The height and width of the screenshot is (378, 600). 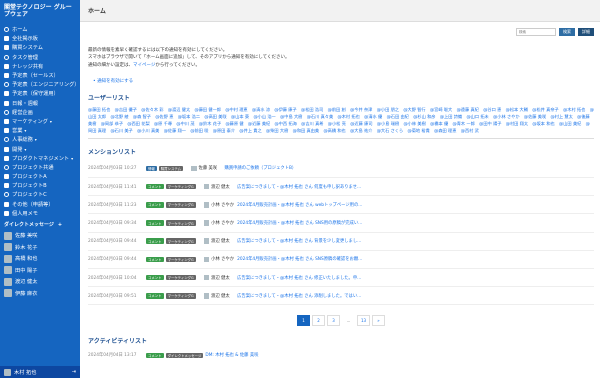 I want to click on user-link: @今井 奈津, so click(x=361, y=109).